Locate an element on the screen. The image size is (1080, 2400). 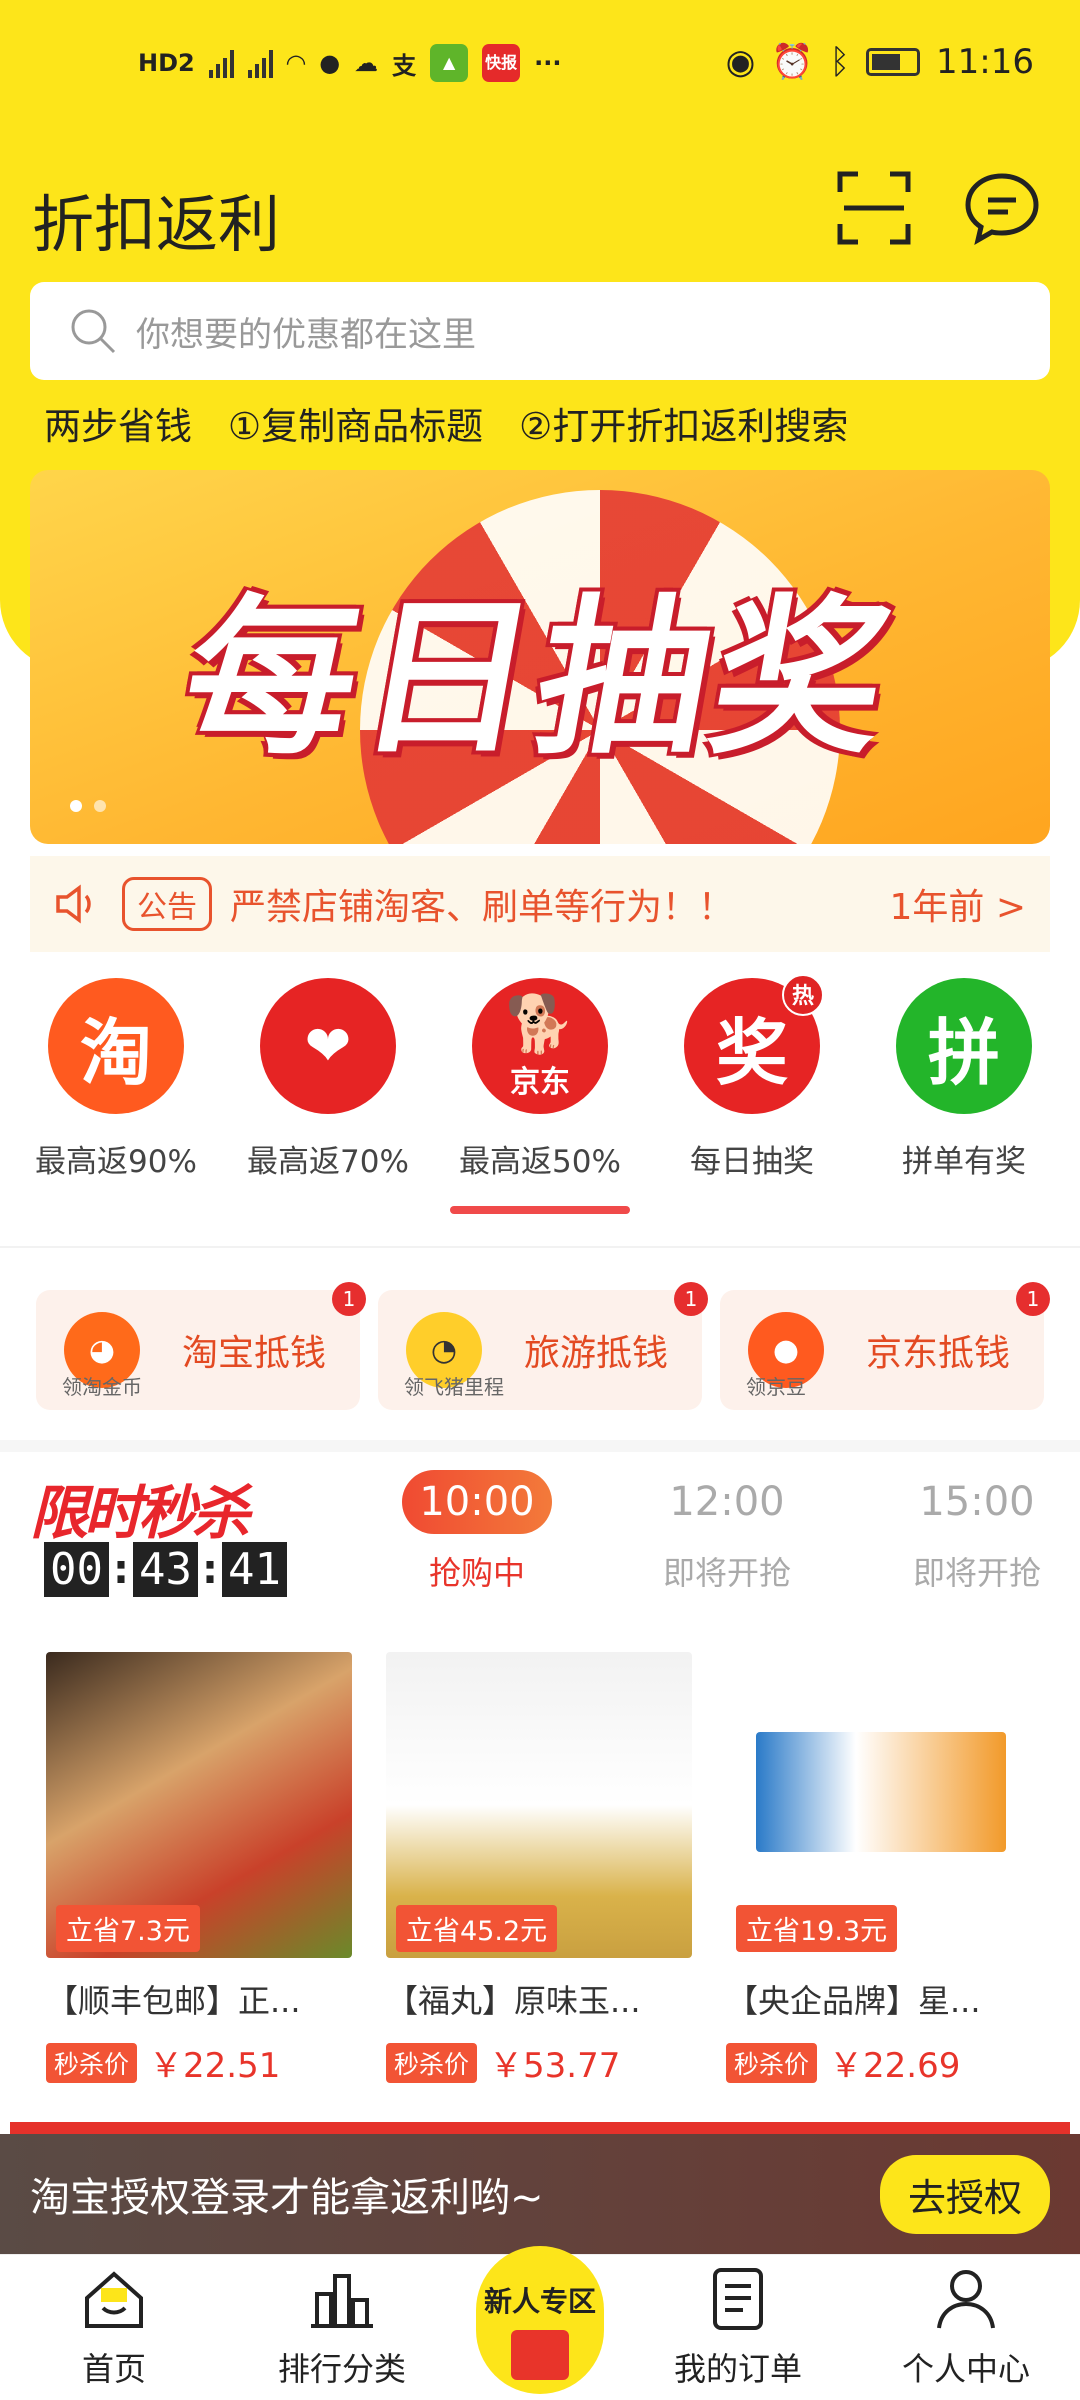
tab-label: 我的订单 is located at coordinates (737, 2369).